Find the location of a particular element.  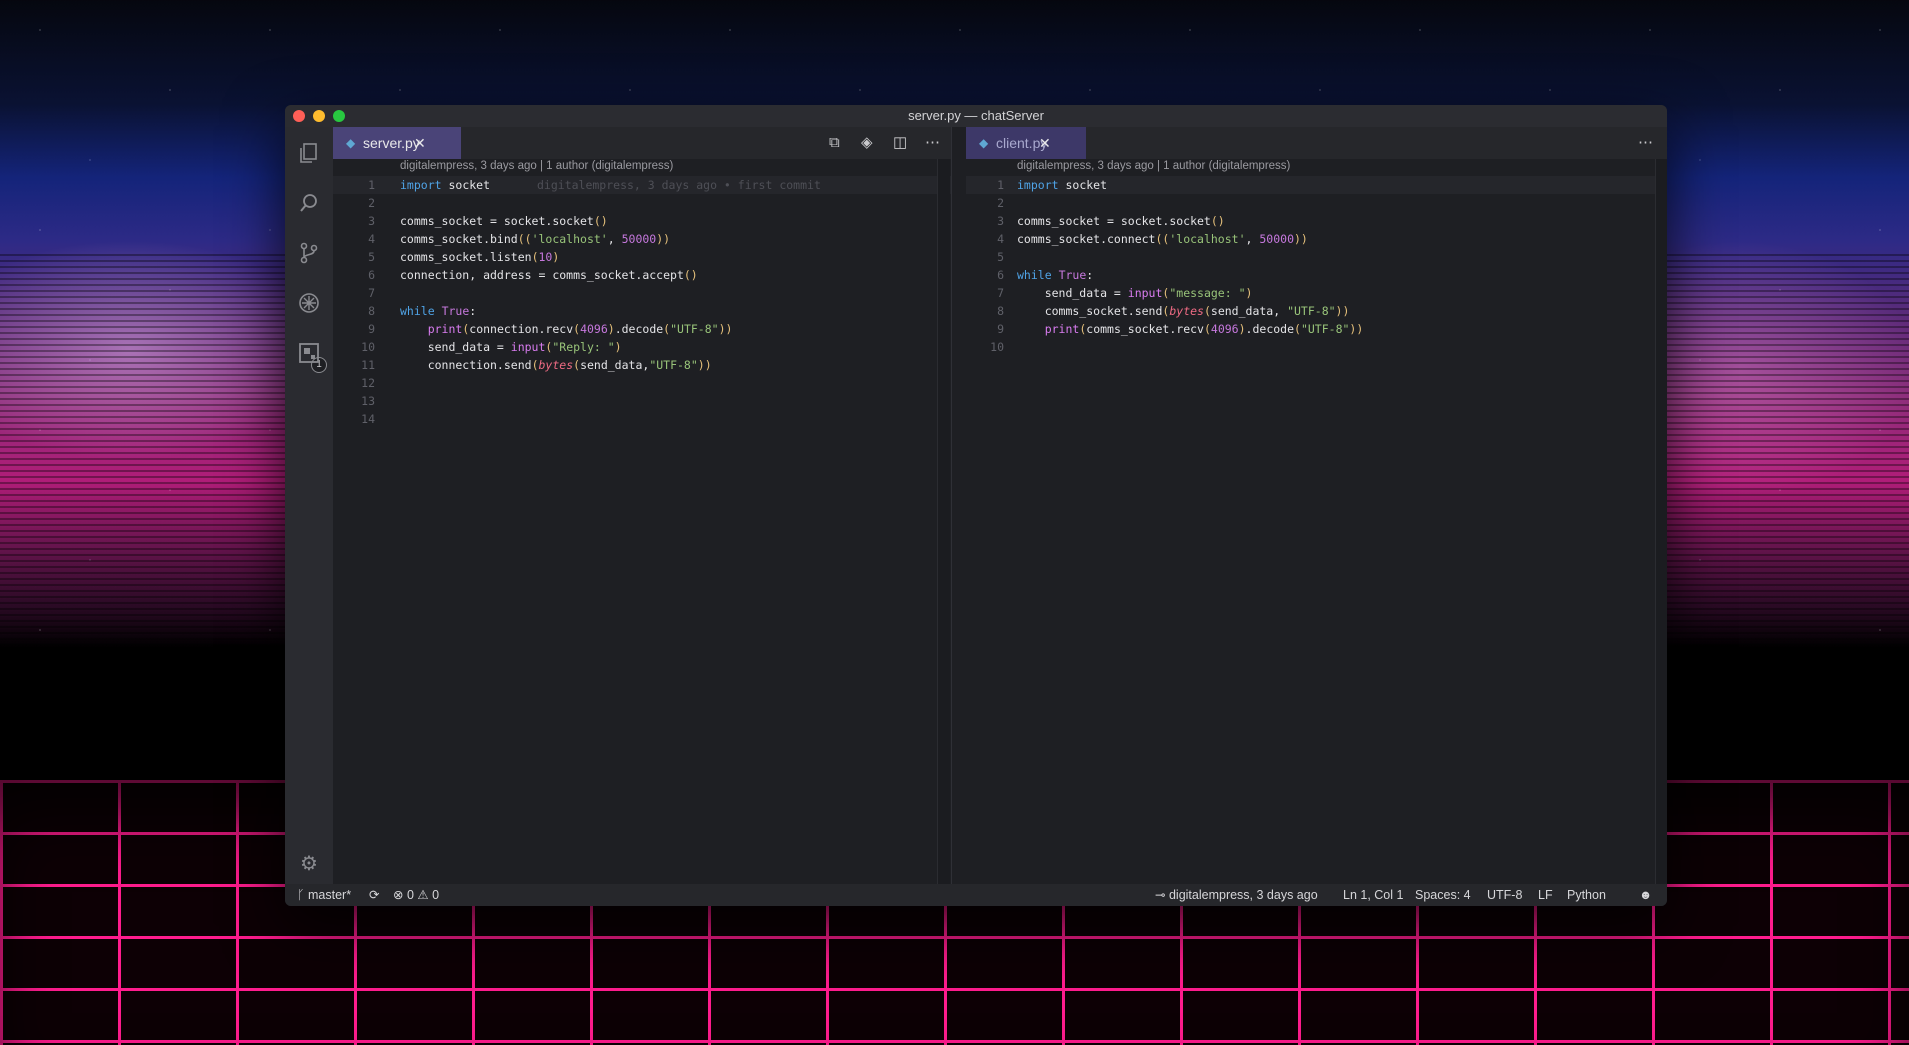

tab-client-py: ◆ client.py ✕ is located at coordinates (1026, 143).